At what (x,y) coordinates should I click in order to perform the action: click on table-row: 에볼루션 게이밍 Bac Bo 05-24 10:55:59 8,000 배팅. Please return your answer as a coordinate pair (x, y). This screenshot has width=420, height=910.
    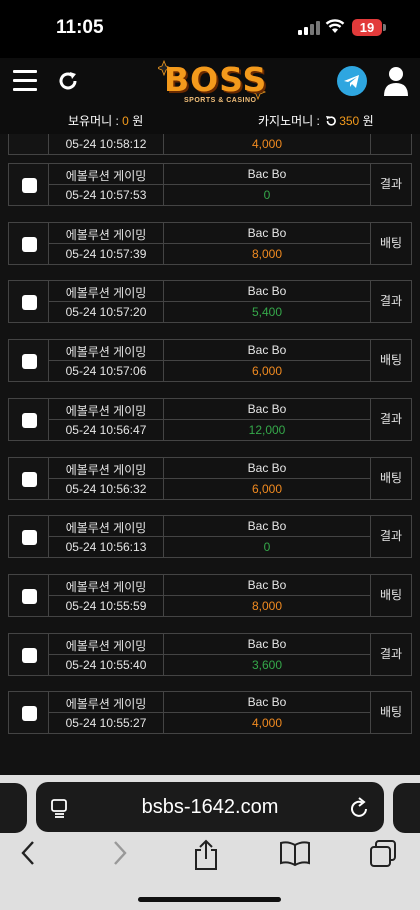
    Looking at the image, I should click on (210, 595).